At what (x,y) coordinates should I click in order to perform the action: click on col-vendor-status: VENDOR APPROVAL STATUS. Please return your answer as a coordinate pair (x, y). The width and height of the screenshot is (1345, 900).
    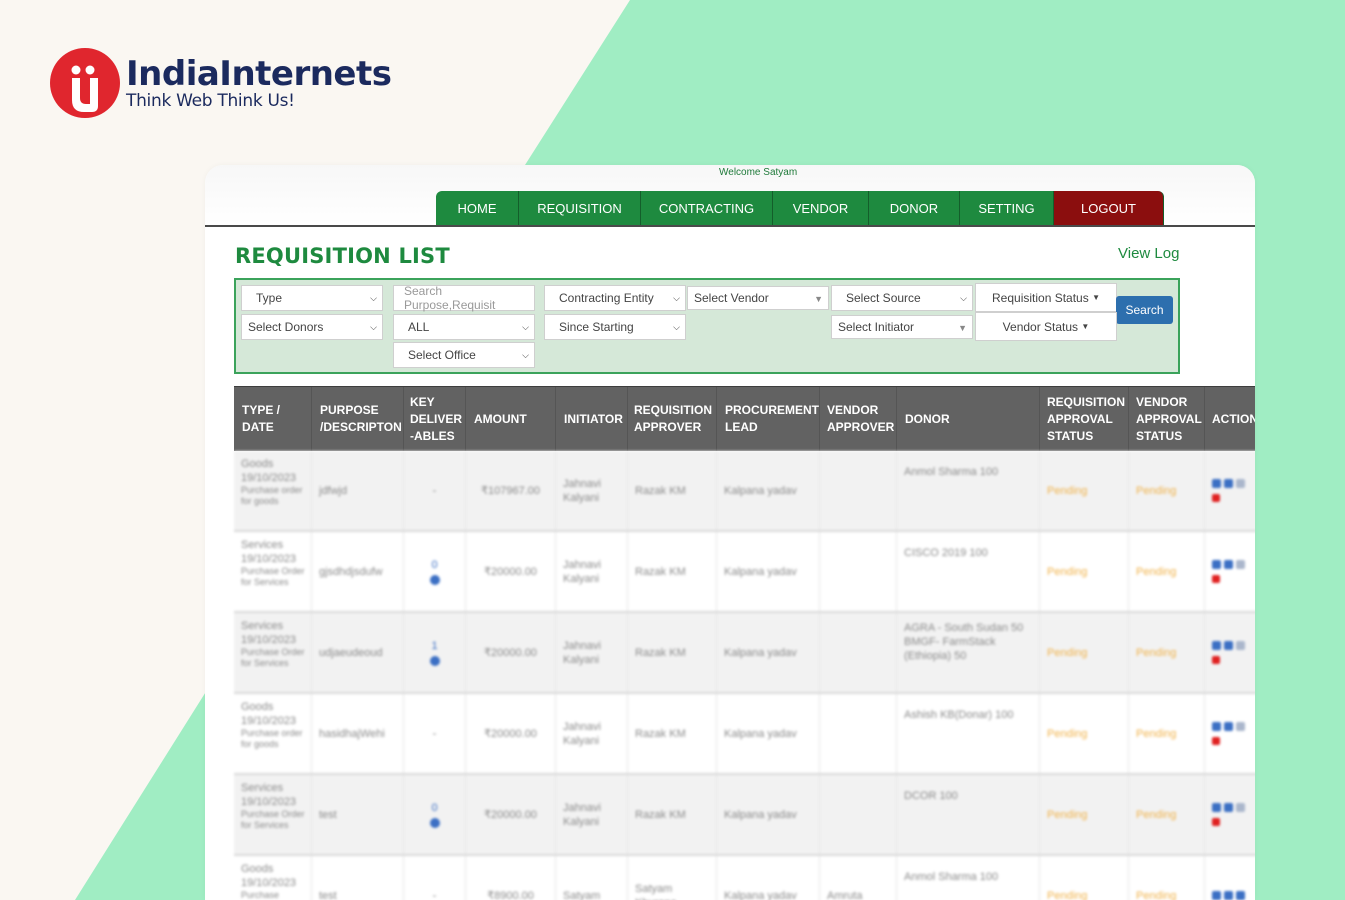
    Looking at the image, I should click on (1167, 419).